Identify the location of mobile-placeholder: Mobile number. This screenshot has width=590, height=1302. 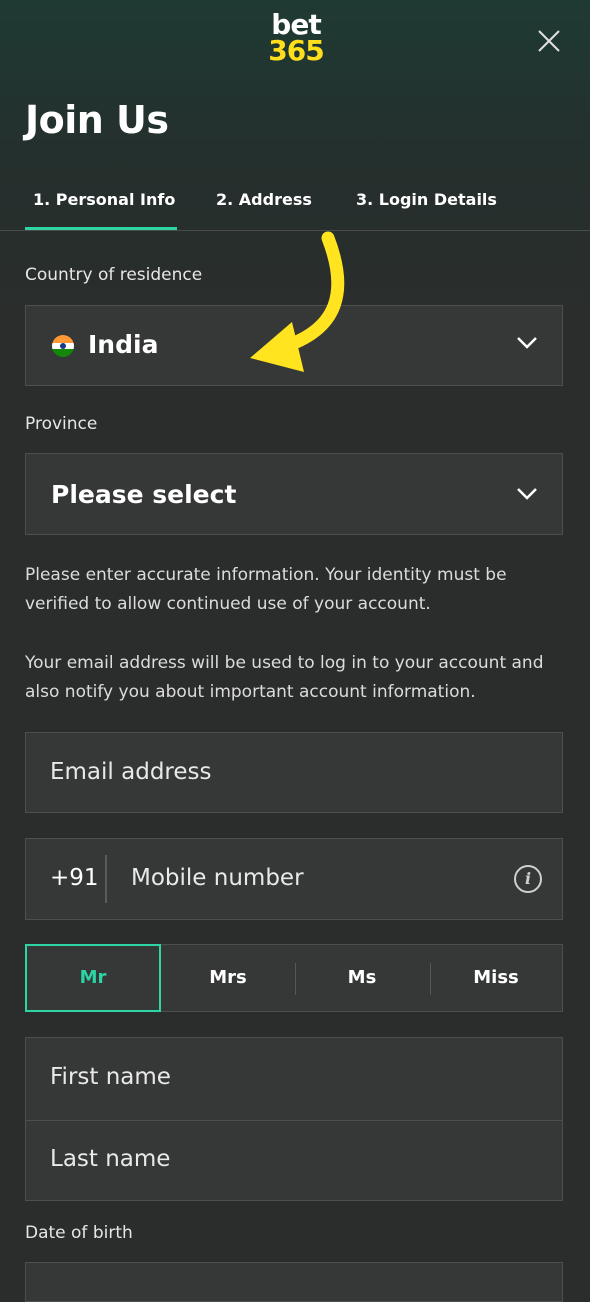
(217, 878).